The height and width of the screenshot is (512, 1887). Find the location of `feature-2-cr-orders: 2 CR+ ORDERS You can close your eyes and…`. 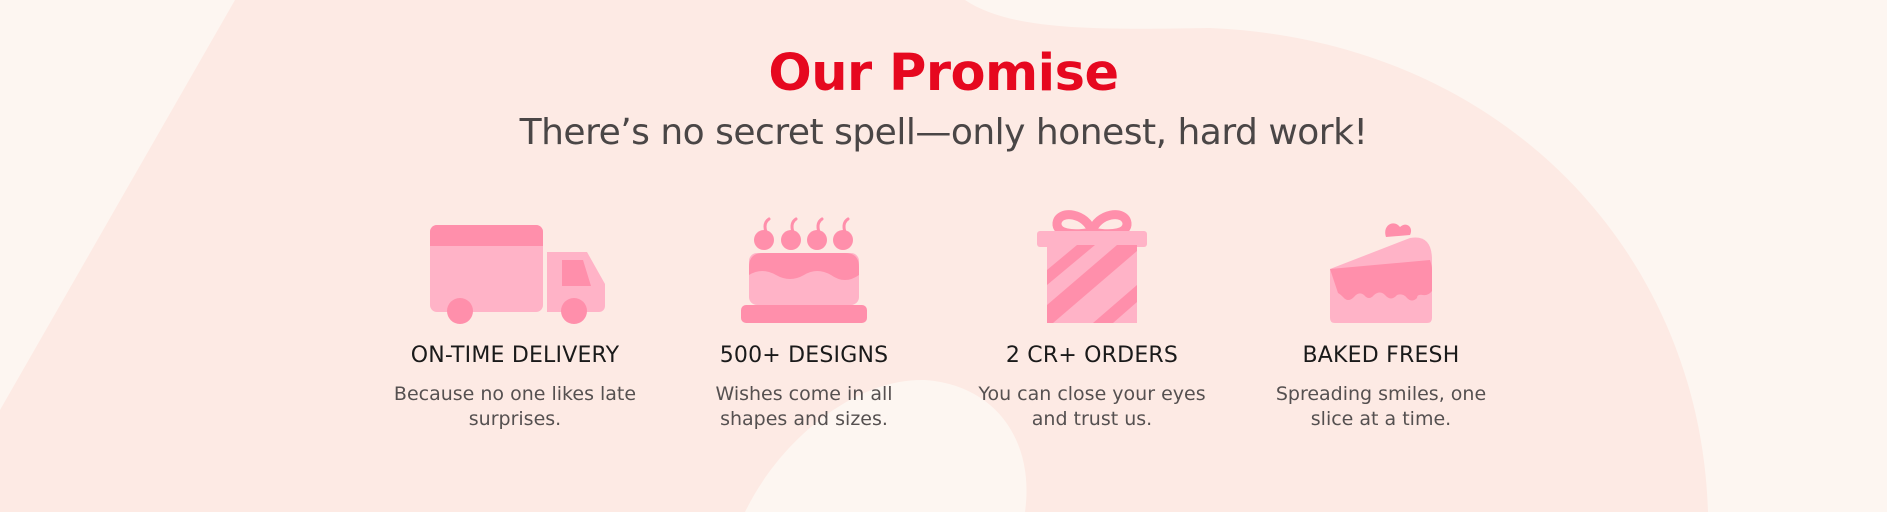

feature-2-cr-orders: 2 CR+ ORDERS You can close your eyes and… is located at coordinates (1092, 318).